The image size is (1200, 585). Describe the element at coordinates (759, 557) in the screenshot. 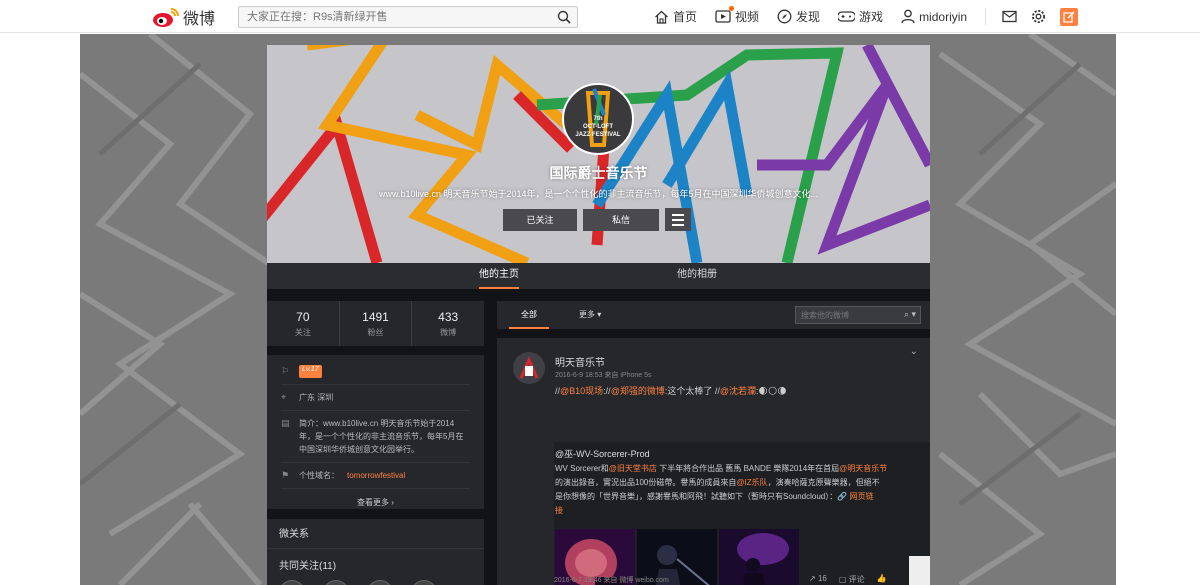

I see `photo-thumbnail` at that location.